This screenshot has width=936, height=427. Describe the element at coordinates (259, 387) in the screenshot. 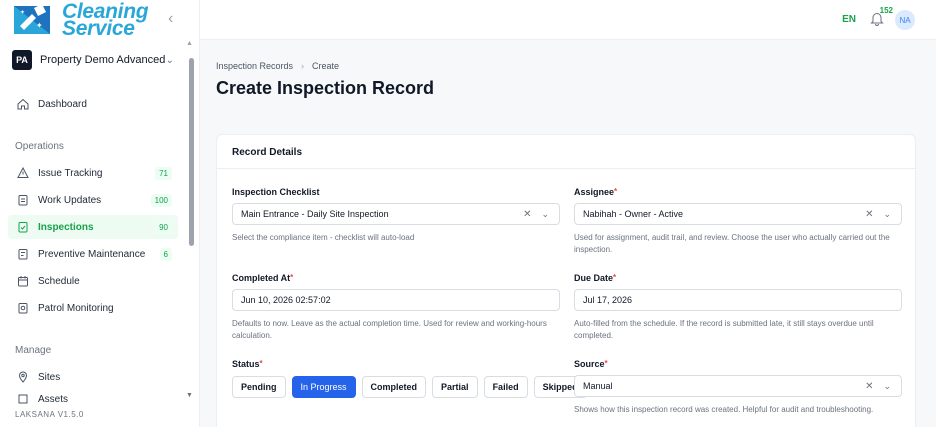

I see `status-chip-pending: Pending` at that location.